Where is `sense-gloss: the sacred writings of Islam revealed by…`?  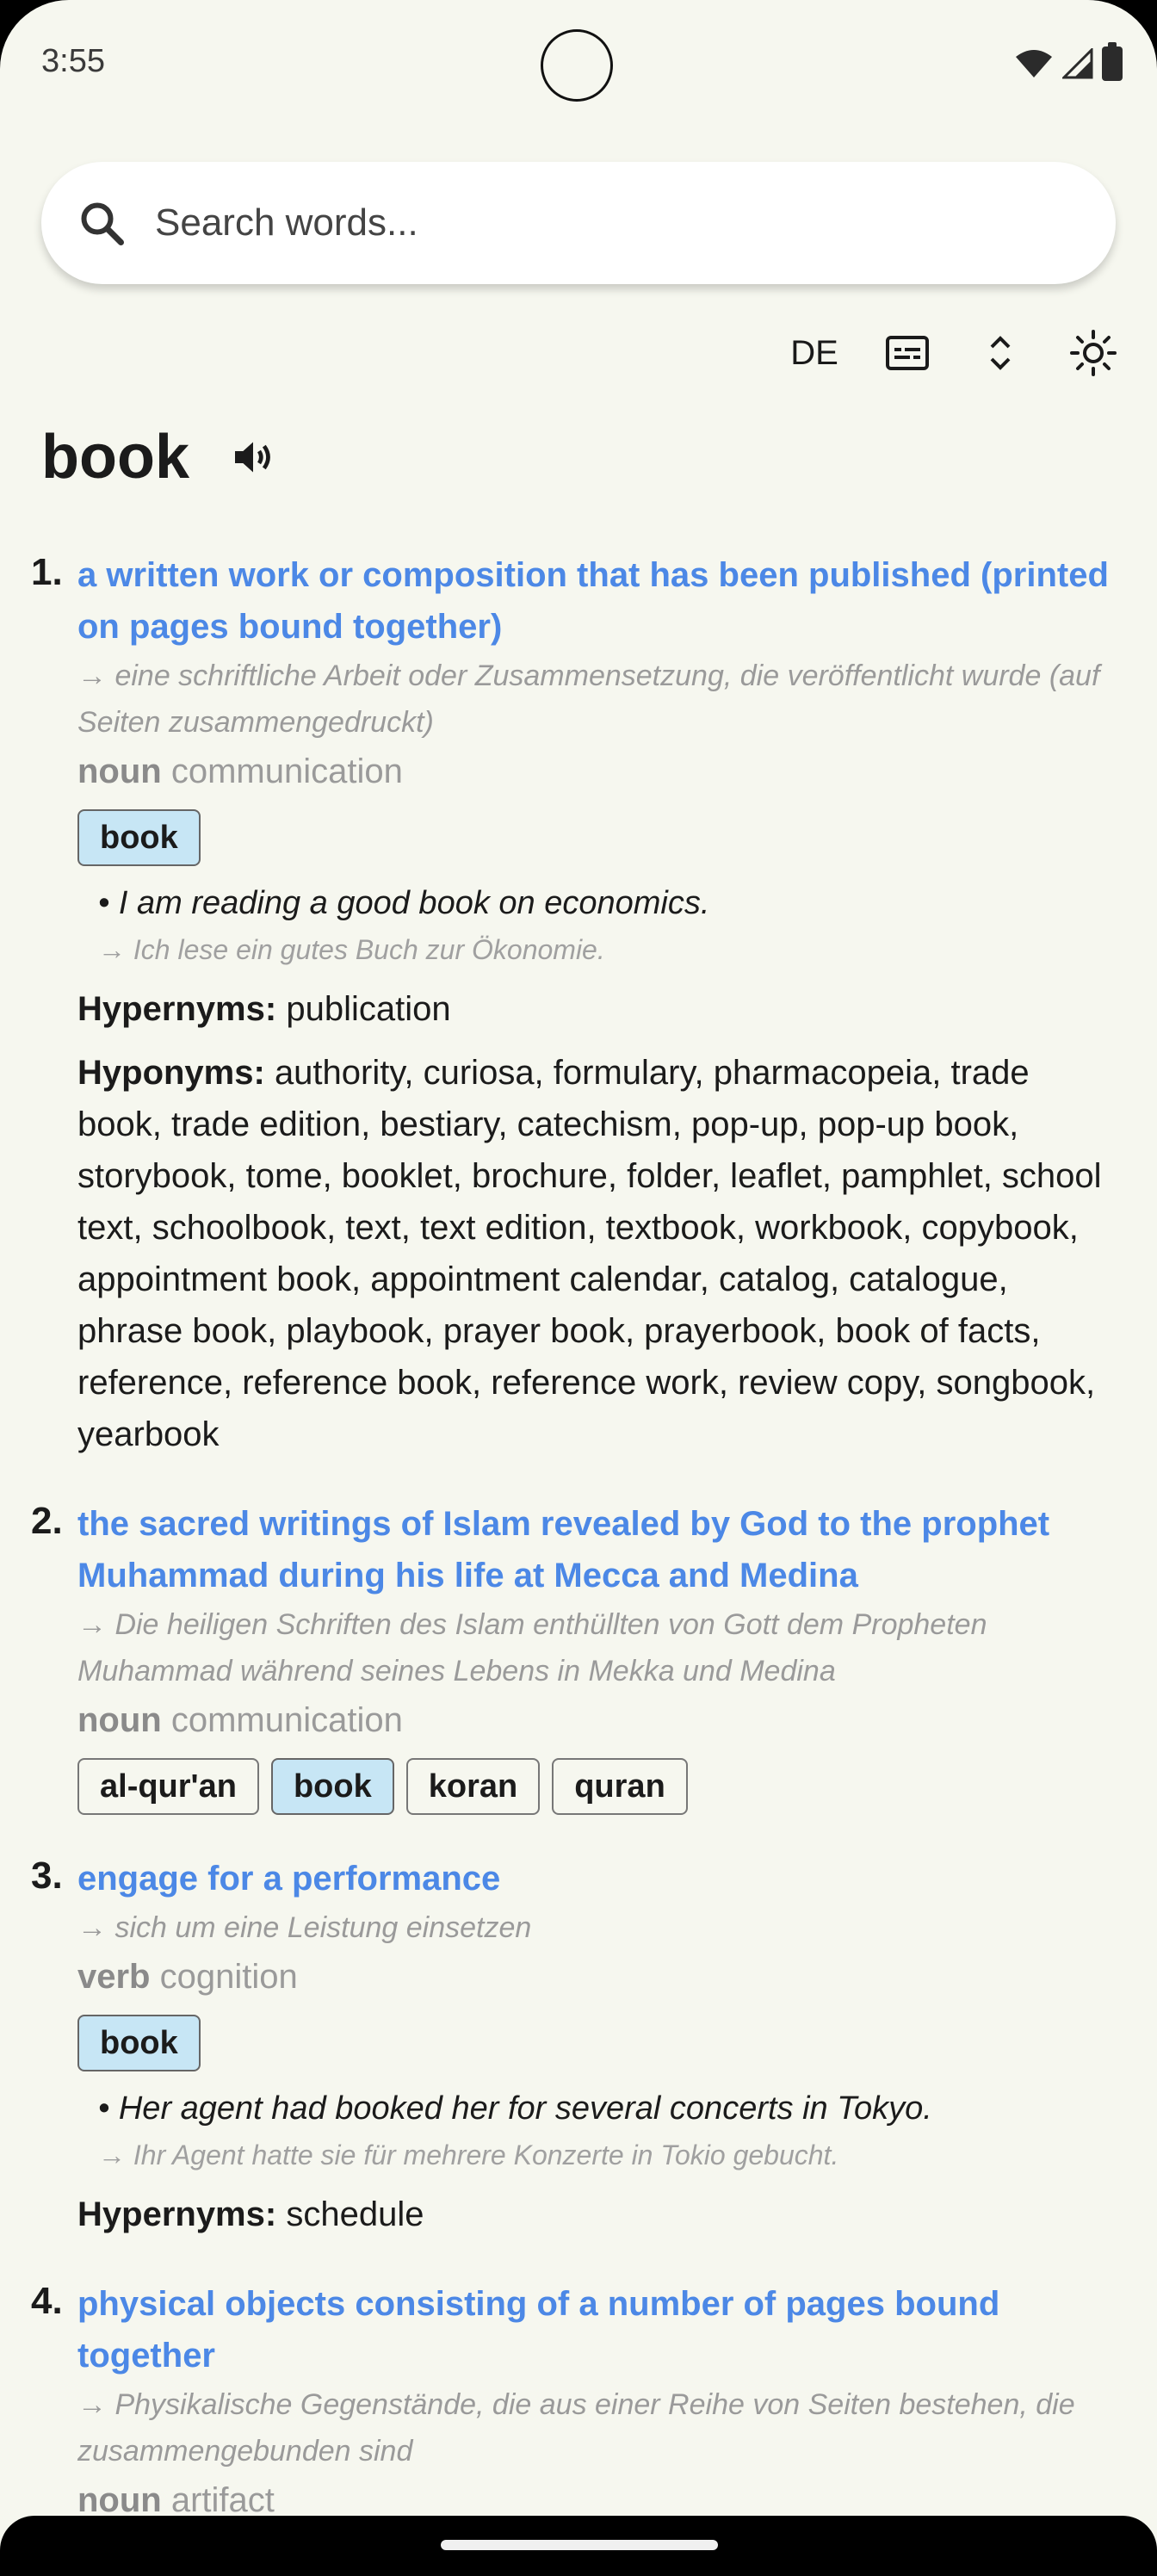
sense-gloss: the sacred writings of Islam revealed by… is located at coordinates (563, 1550).